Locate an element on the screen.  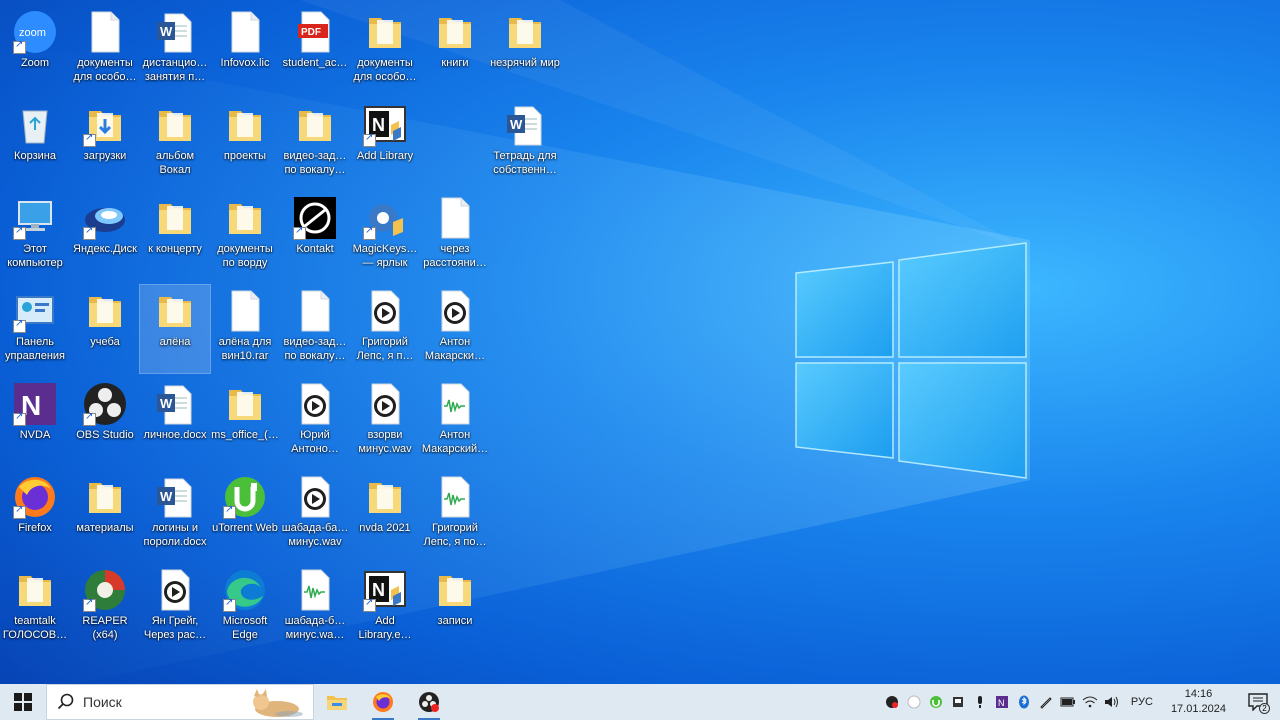
desktop-icon: OBS Studio is located at coordinates (105, 422).